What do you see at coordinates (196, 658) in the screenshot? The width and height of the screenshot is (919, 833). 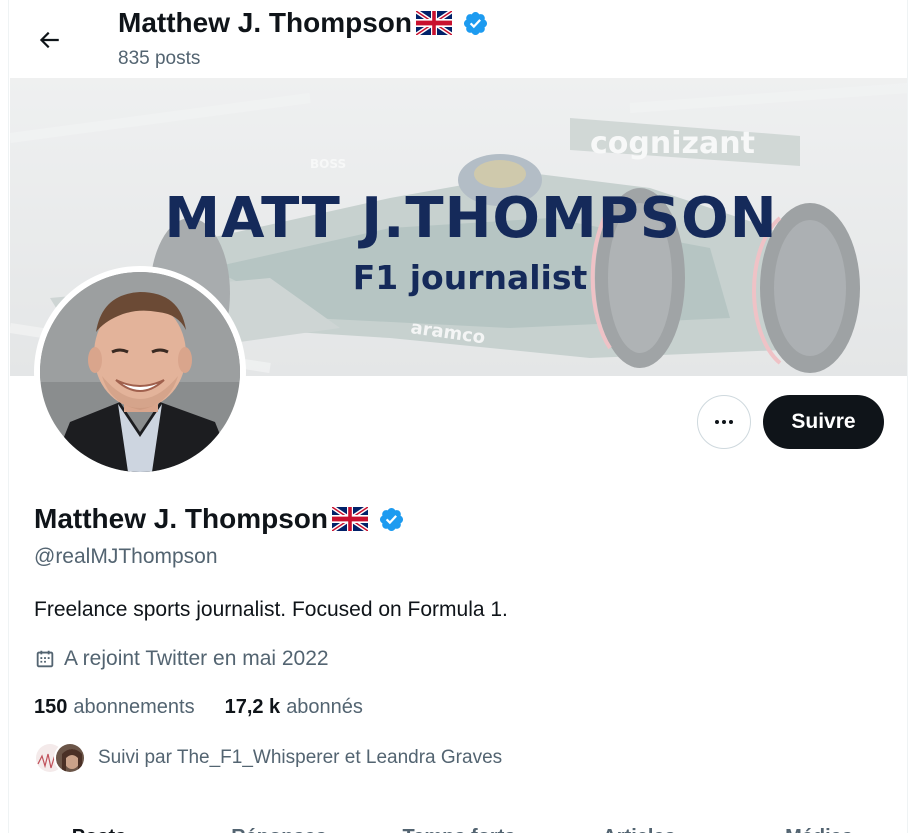 I see `join-date-text: A rejoint Twitter en mai 2022` at bounding box center [196, 658].